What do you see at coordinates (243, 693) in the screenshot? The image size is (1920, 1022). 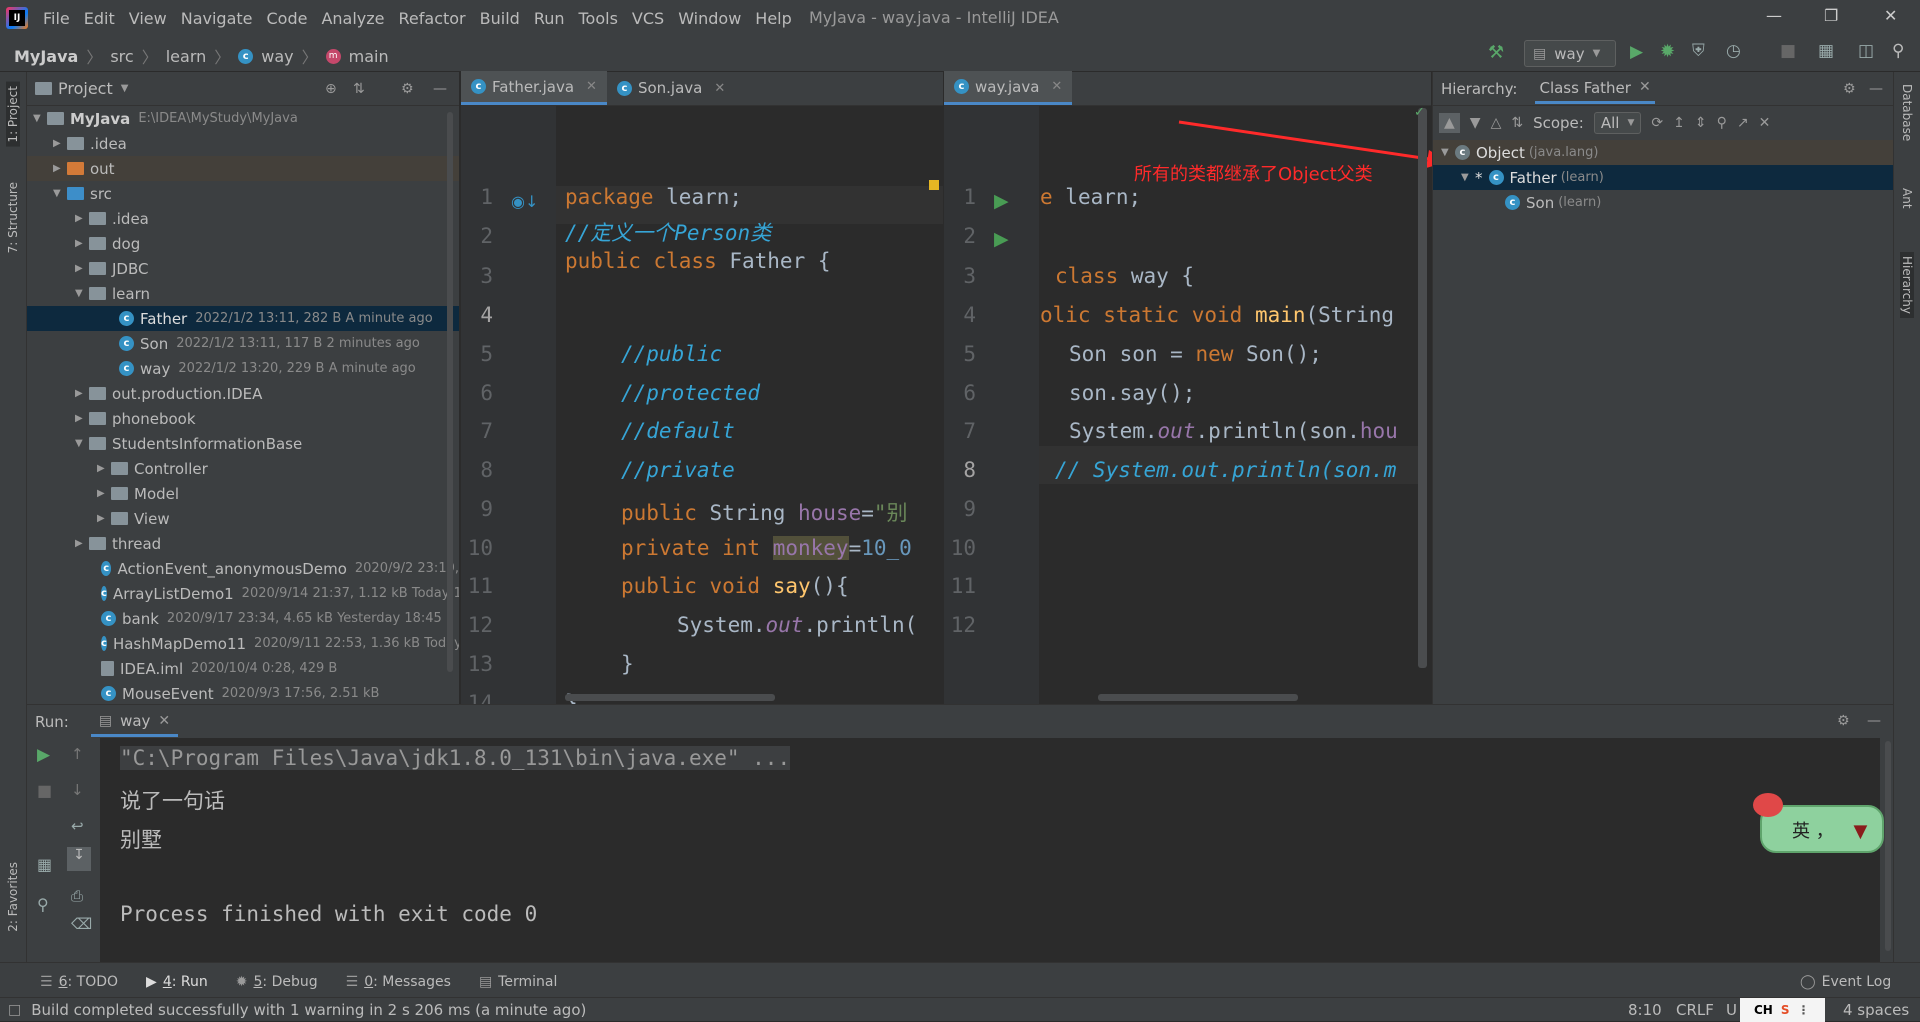 I see `tree-item-mouseevent: c MouseEvent 2020/9/3 17:56, 2.51 kB` at bounding box center [243, 693].